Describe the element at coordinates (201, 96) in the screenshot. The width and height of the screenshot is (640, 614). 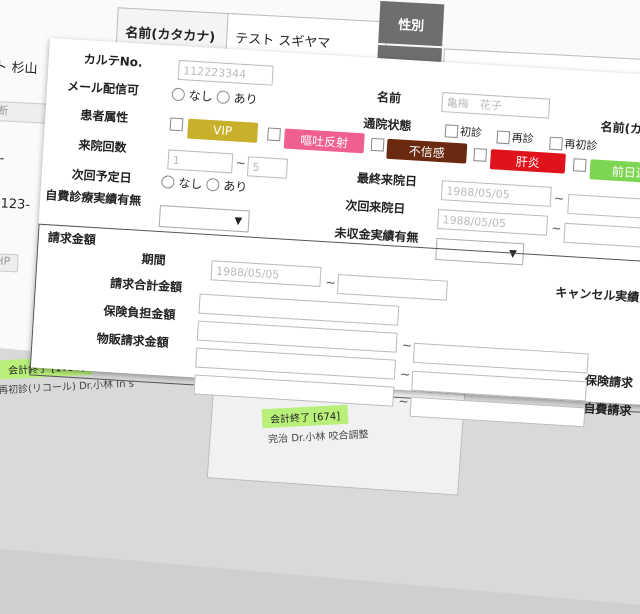
I see `mail-none-label: なし` at that location.